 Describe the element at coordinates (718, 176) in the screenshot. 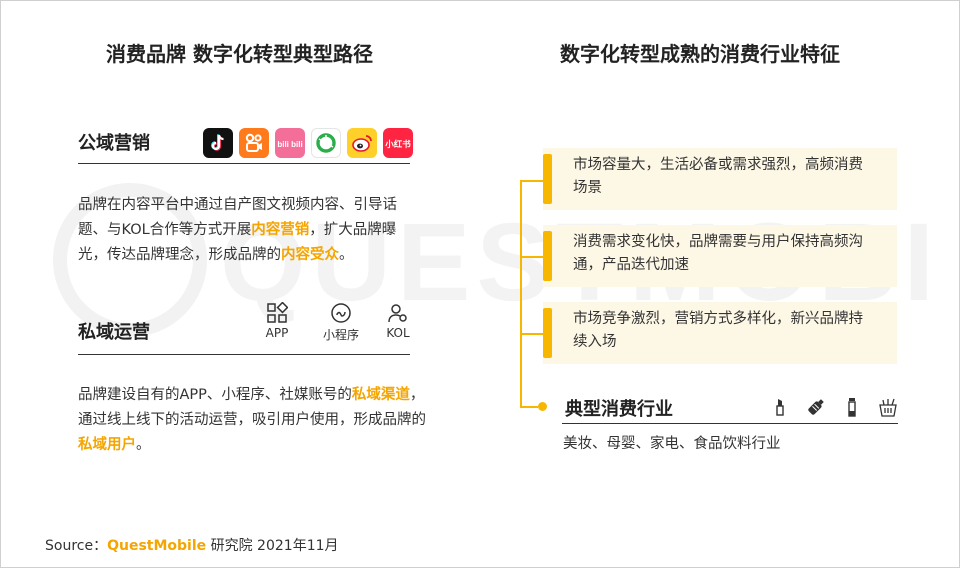

I see `feature-card-1-text: 市场容量大，生活必备或需求强烈，高频消费场景` at that location.